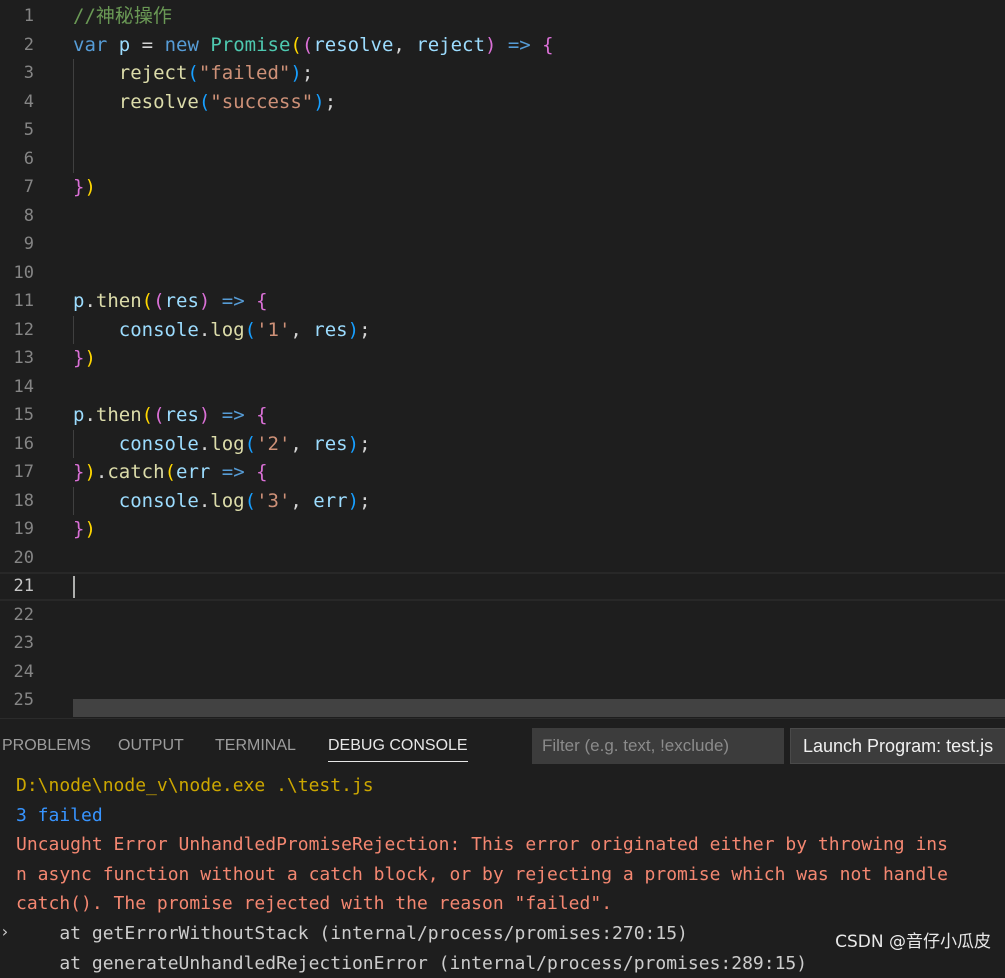 Image resolution: width=1005 pixels, height=978 pixels. What do you see at coordinates (502, 244) in the screenshot?
I see `code-line: 9` at bounding box center [502, 244].